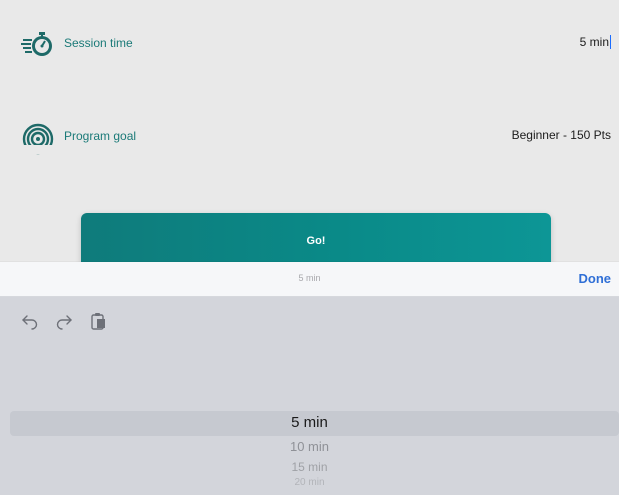  I want to click on picker-option: 10 min, so click(309, 446).